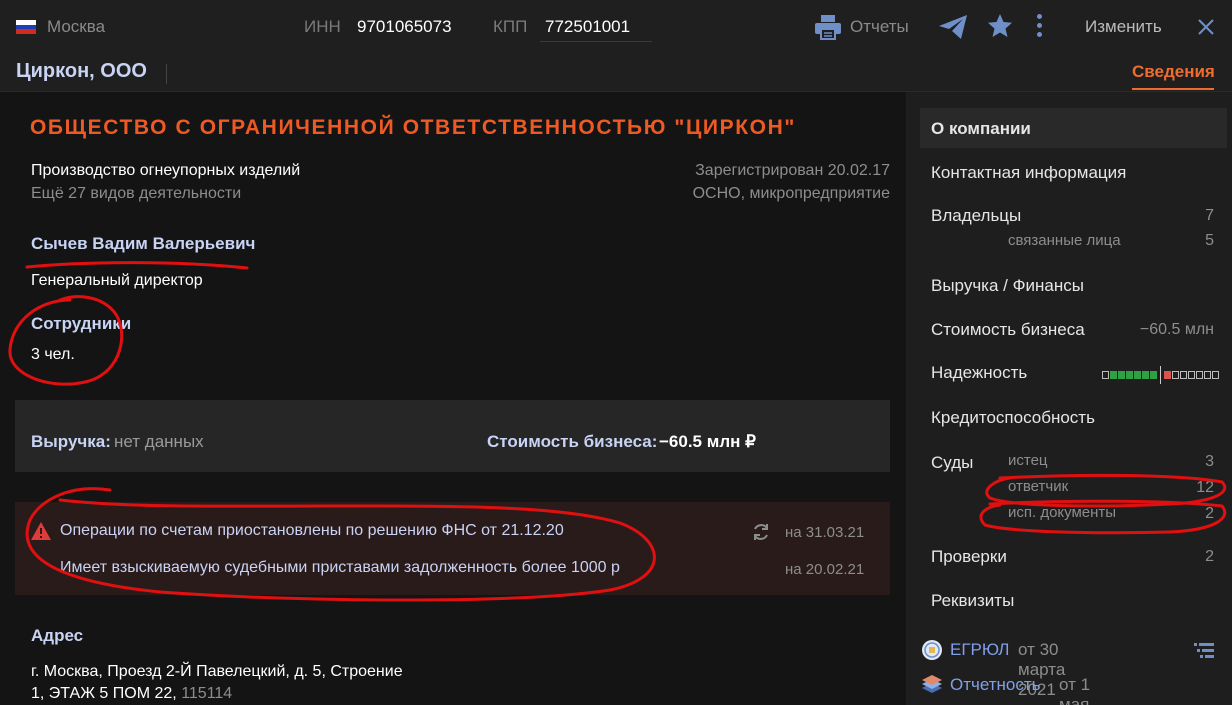 The width and height of the screenshot is (1232, 705). Describe the element at coordinates (953, 27) in the screenshot. I see `send-icon` at that location.